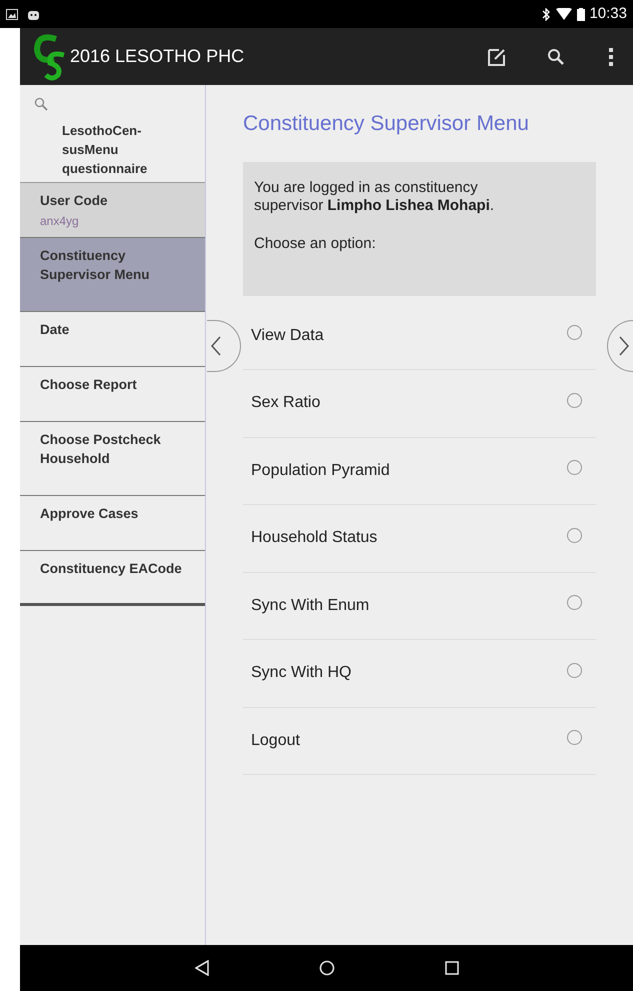  What do you see at coordinates (419, 606) in the screenshot?
I see `option-row: Sync With Enum` at bounding box center [419, 606].